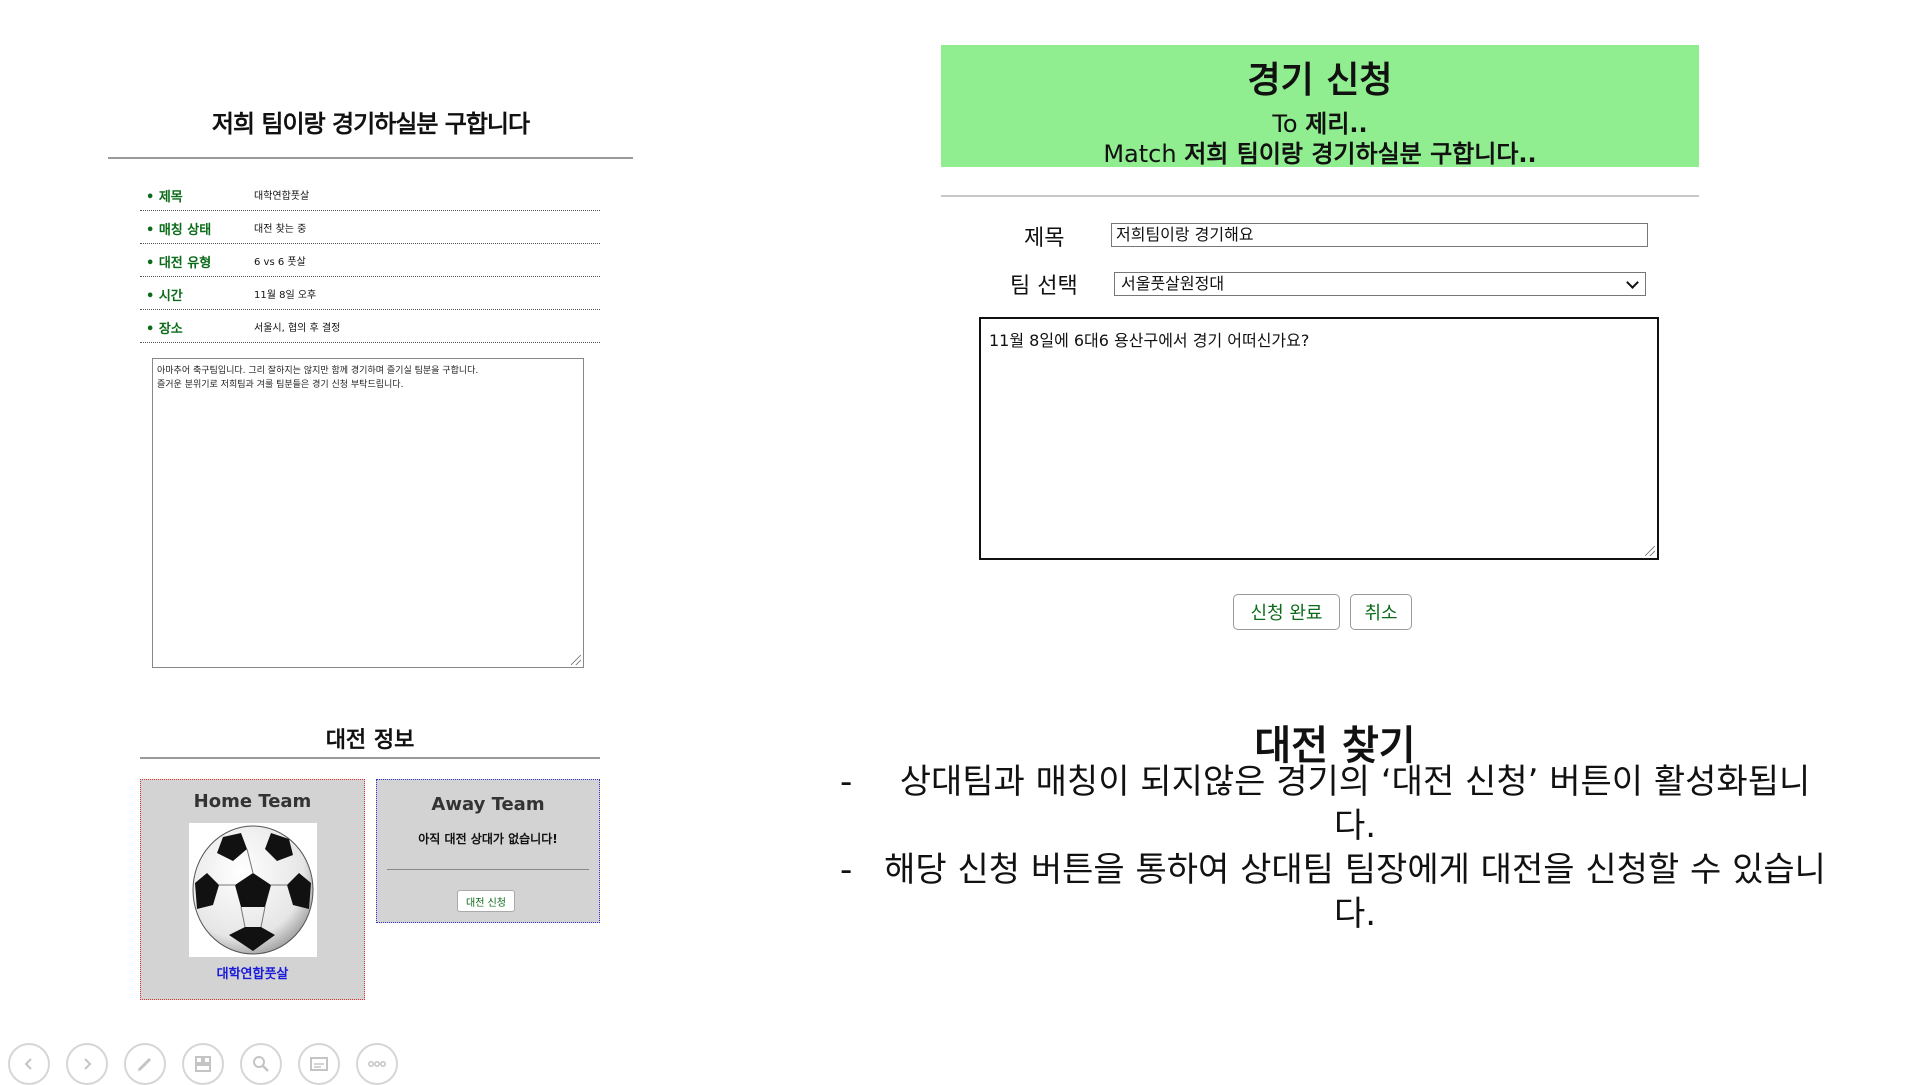 This screenshot has height=1085, width=1920. Describe the element at coordinates (252, 972) in the screenshot. I see `home-team-name: 대학연합풋살` at that location.